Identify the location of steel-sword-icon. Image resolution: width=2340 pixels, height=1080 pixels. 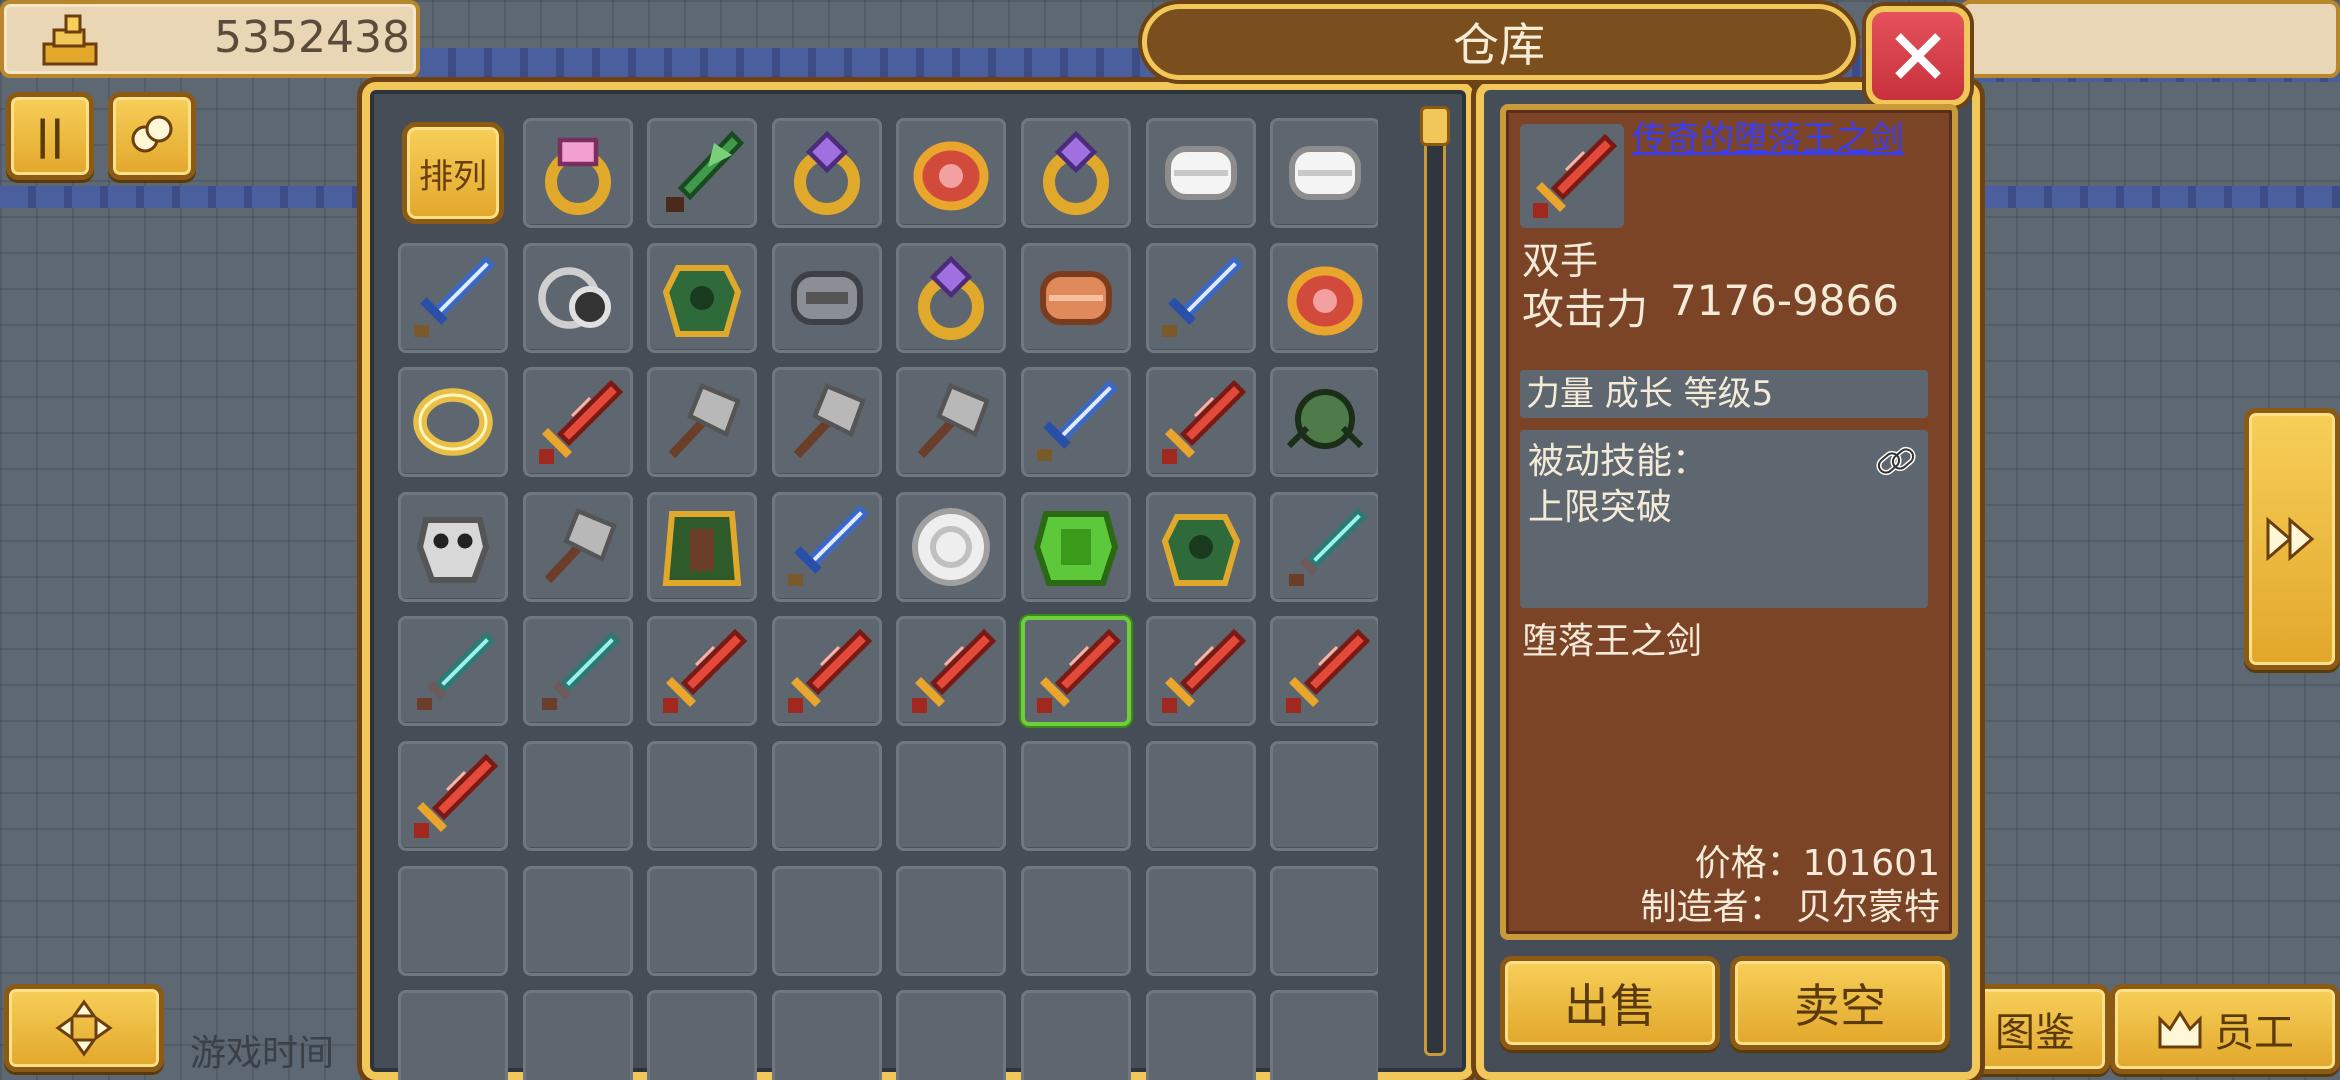
(1202, 296).